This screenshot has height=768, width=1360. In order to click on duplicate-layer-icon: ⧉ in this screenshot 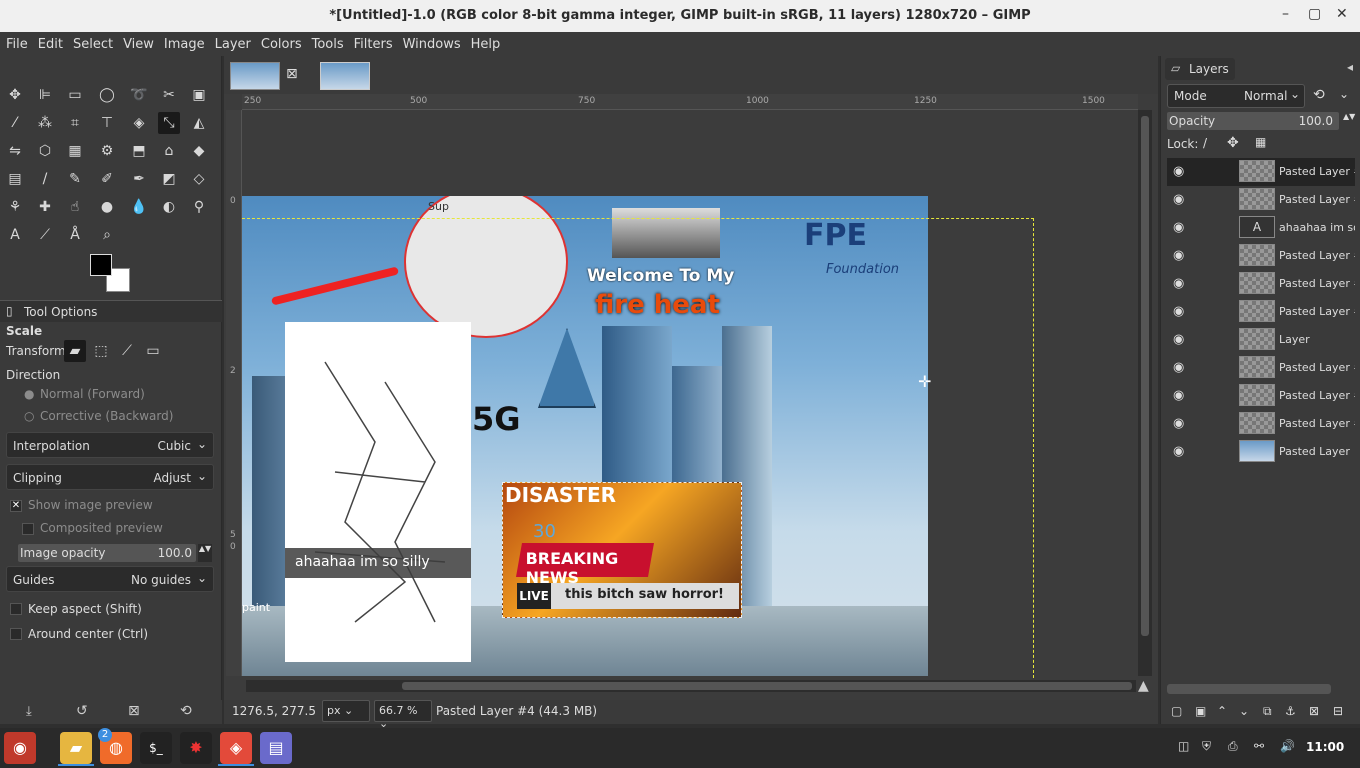, I will do `click(1267, 711)`.